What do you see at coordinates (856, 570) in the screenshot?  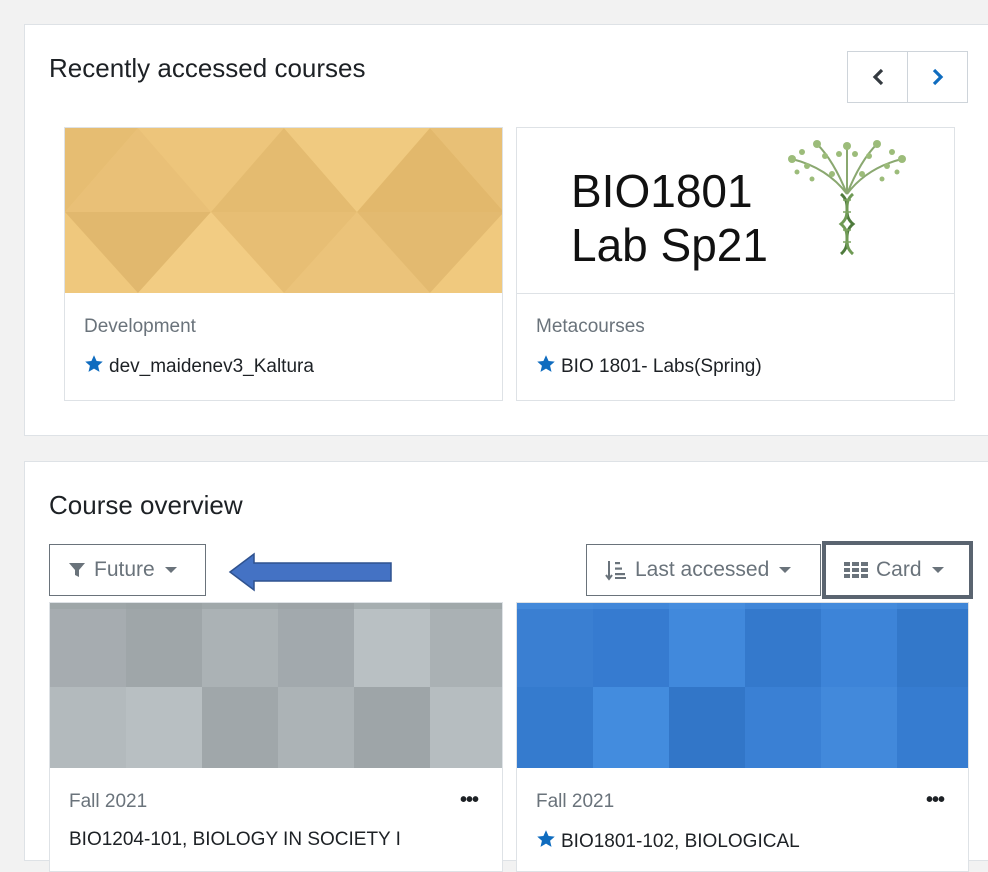 I see `grid-icon` at bounding box center [856, 570].